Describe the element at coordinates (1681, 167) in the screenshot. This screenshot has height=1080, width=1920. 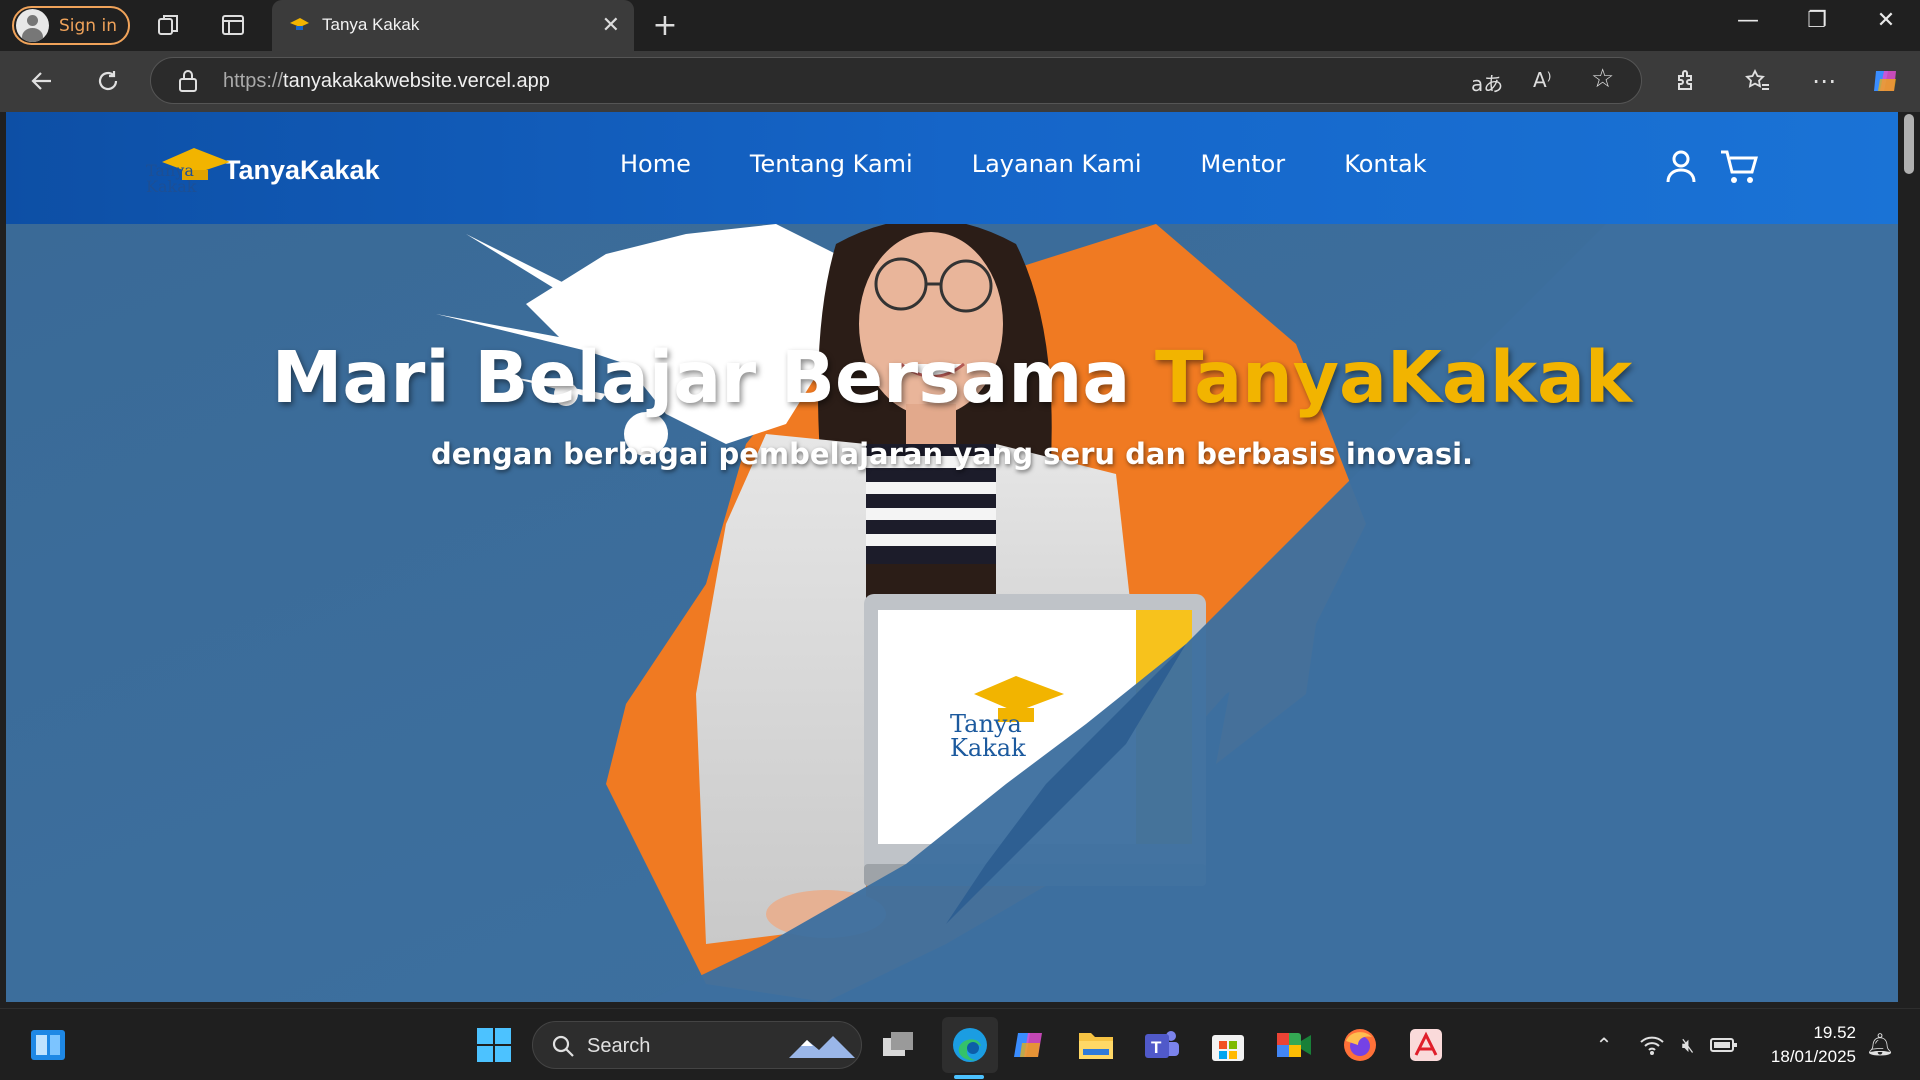
I see `user-account-icon` at that location.